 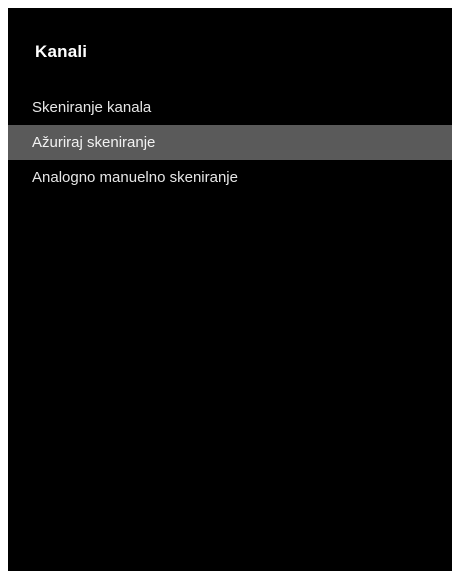 What do you see at coordinates (230, 107) in the screenshot?
I see `menu-item-channel-scan: Skeniranje kanala` at bounding box center [230, 107].